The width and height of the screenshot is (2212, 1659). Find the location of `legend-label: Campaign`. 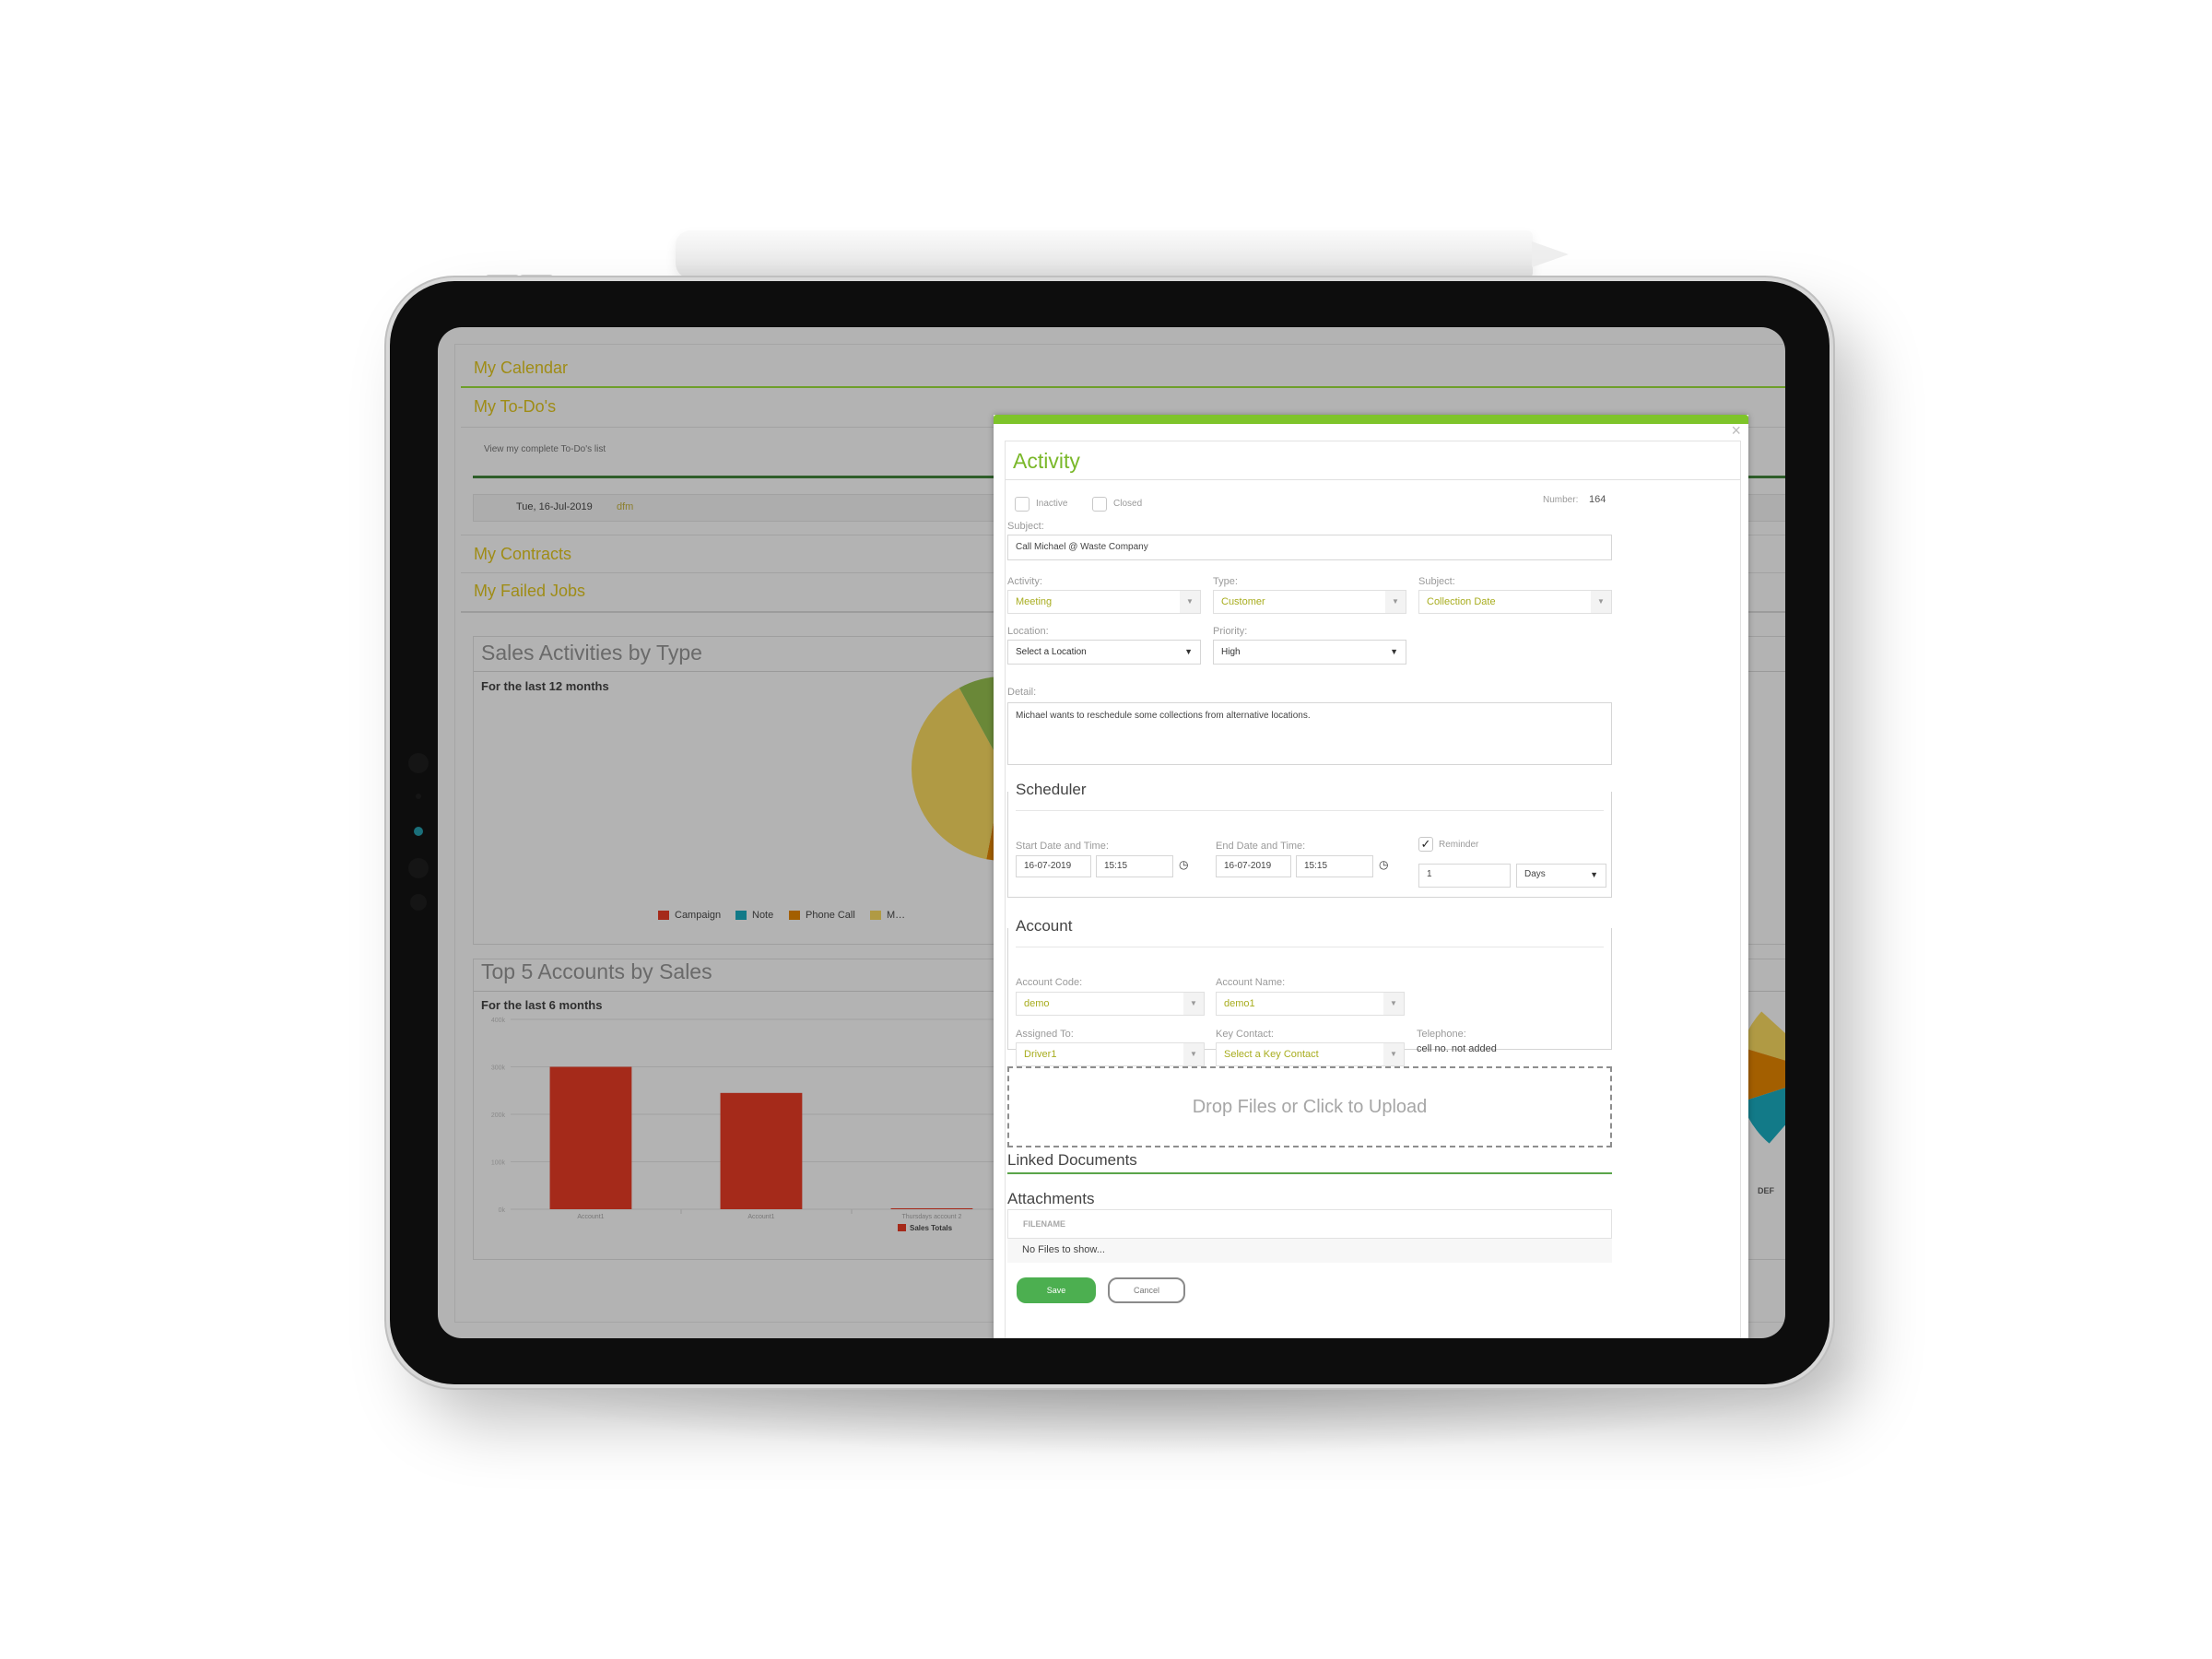

legend-label: Campaign is located at coordinates (698, 915).